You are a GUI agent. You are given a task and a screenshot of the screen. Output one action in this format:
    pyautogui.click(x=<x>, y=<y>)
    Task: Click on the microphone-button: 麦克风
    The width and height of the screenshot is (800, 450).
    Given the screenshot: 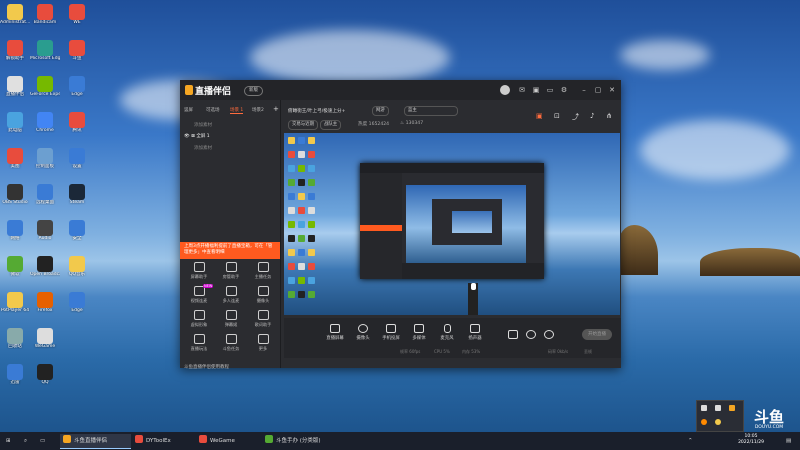 What is the action you would take?
    pyautogui.click(x=447, y=332)
    